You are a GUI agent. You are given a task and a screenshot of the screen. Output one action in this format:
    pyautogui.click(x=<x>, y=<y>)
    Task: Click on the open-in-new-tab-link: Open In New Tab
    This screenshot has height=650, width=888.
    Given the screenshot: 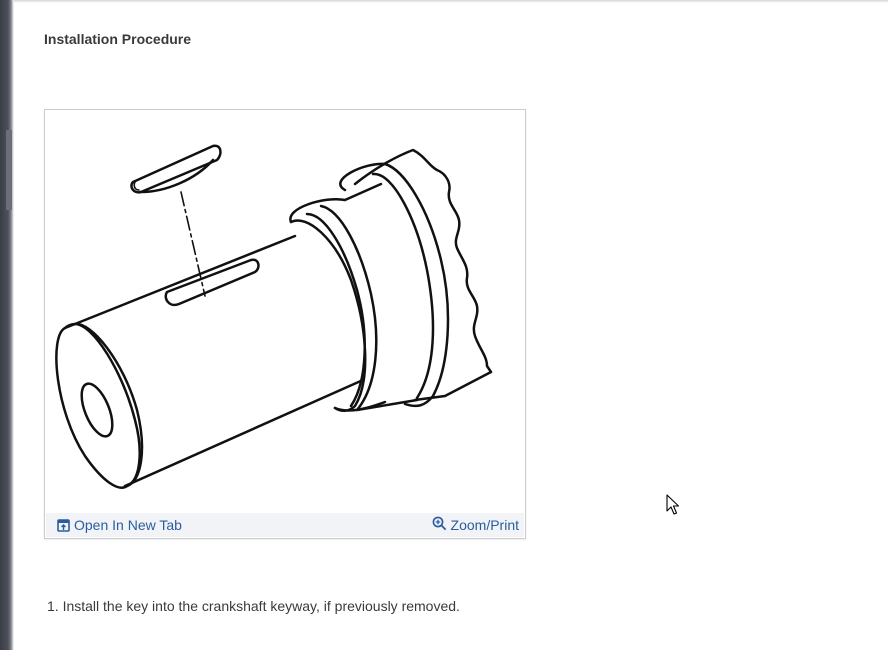 What is the action you would take?
    pyautogui.click(x=119, y=525)
    